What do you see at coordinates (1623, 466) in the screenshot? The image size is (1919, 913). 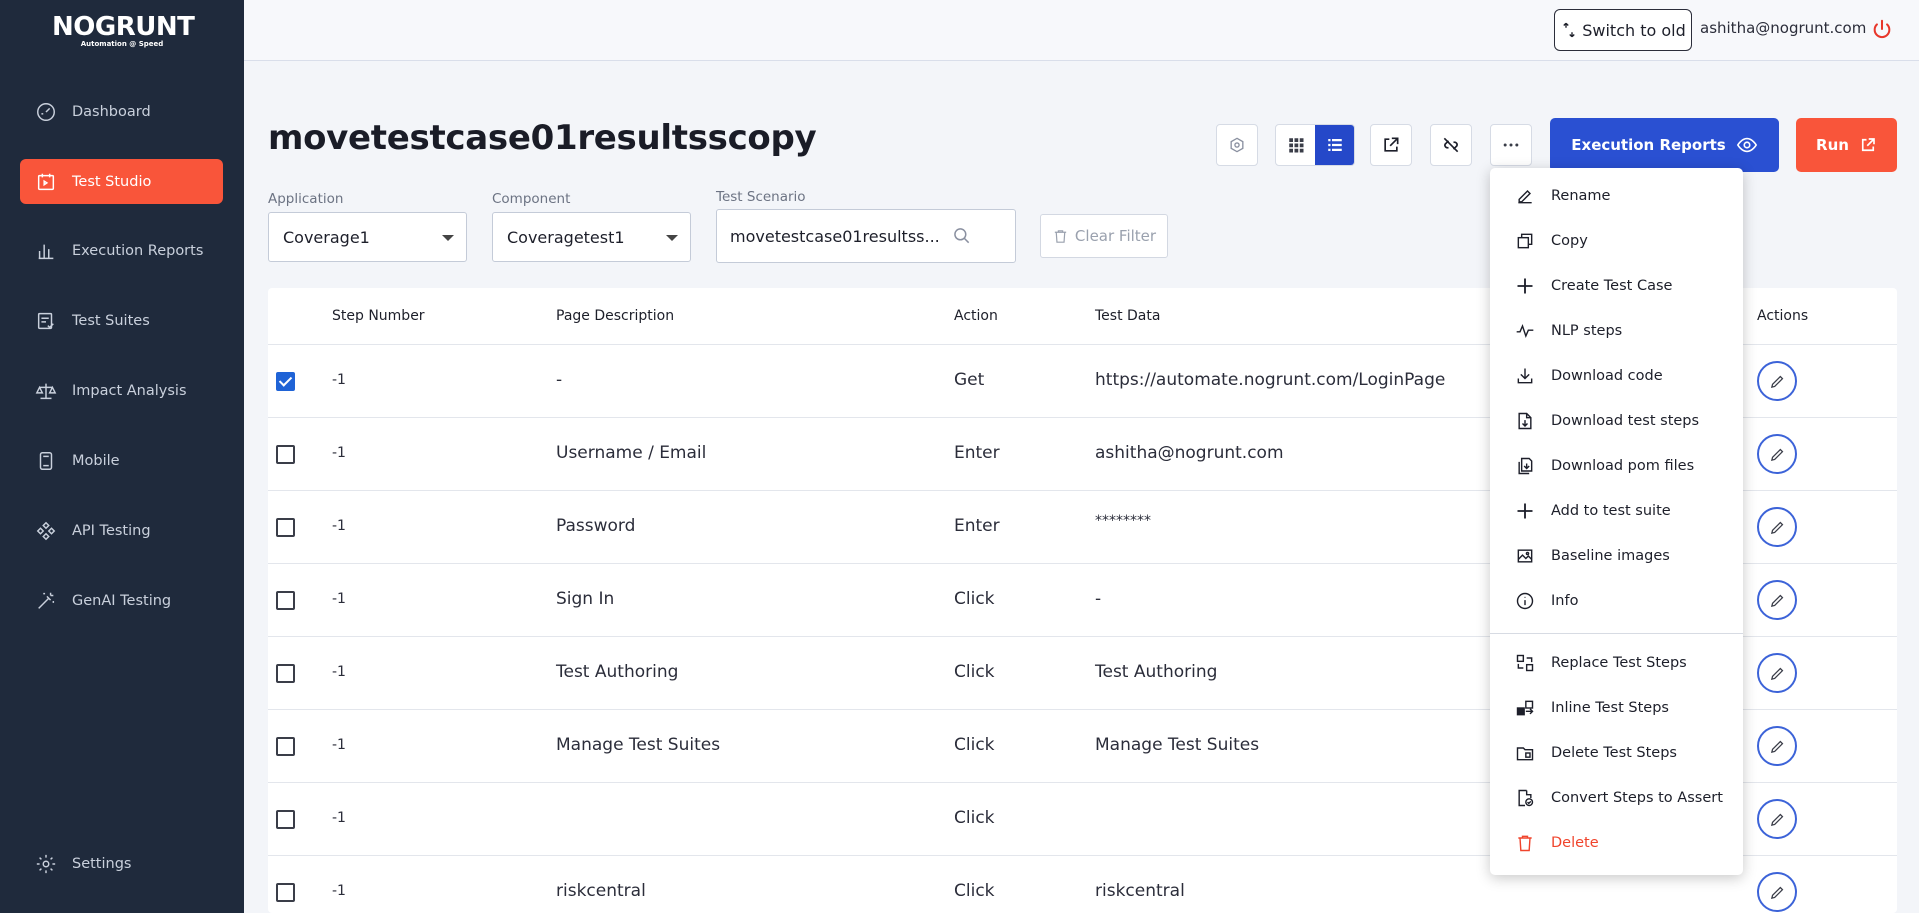 I see `menu-item-label: Download pom files` at bounding box center [1623, 466].